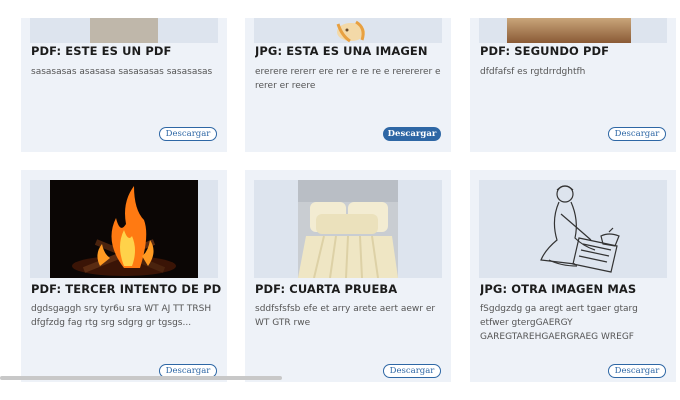  Describe the element at coordinates (126, 289) in the screenshot. I see `card-title: PDF: TERCER INTENTO DE PDF` at that location.